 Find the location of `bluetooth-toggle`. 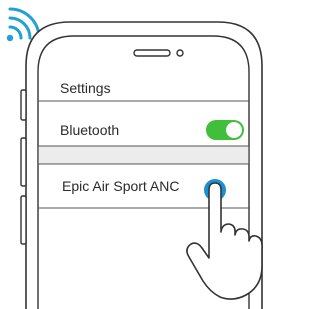

bluetooth-toggle is located at coordinates (225, 130).